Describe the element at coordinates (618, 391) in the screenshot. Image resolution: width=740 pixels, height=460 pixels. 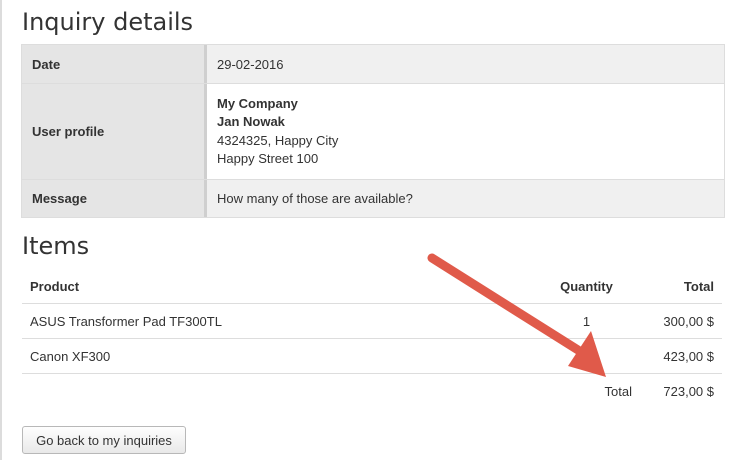
I see `grand-total-label: Total` at that location.